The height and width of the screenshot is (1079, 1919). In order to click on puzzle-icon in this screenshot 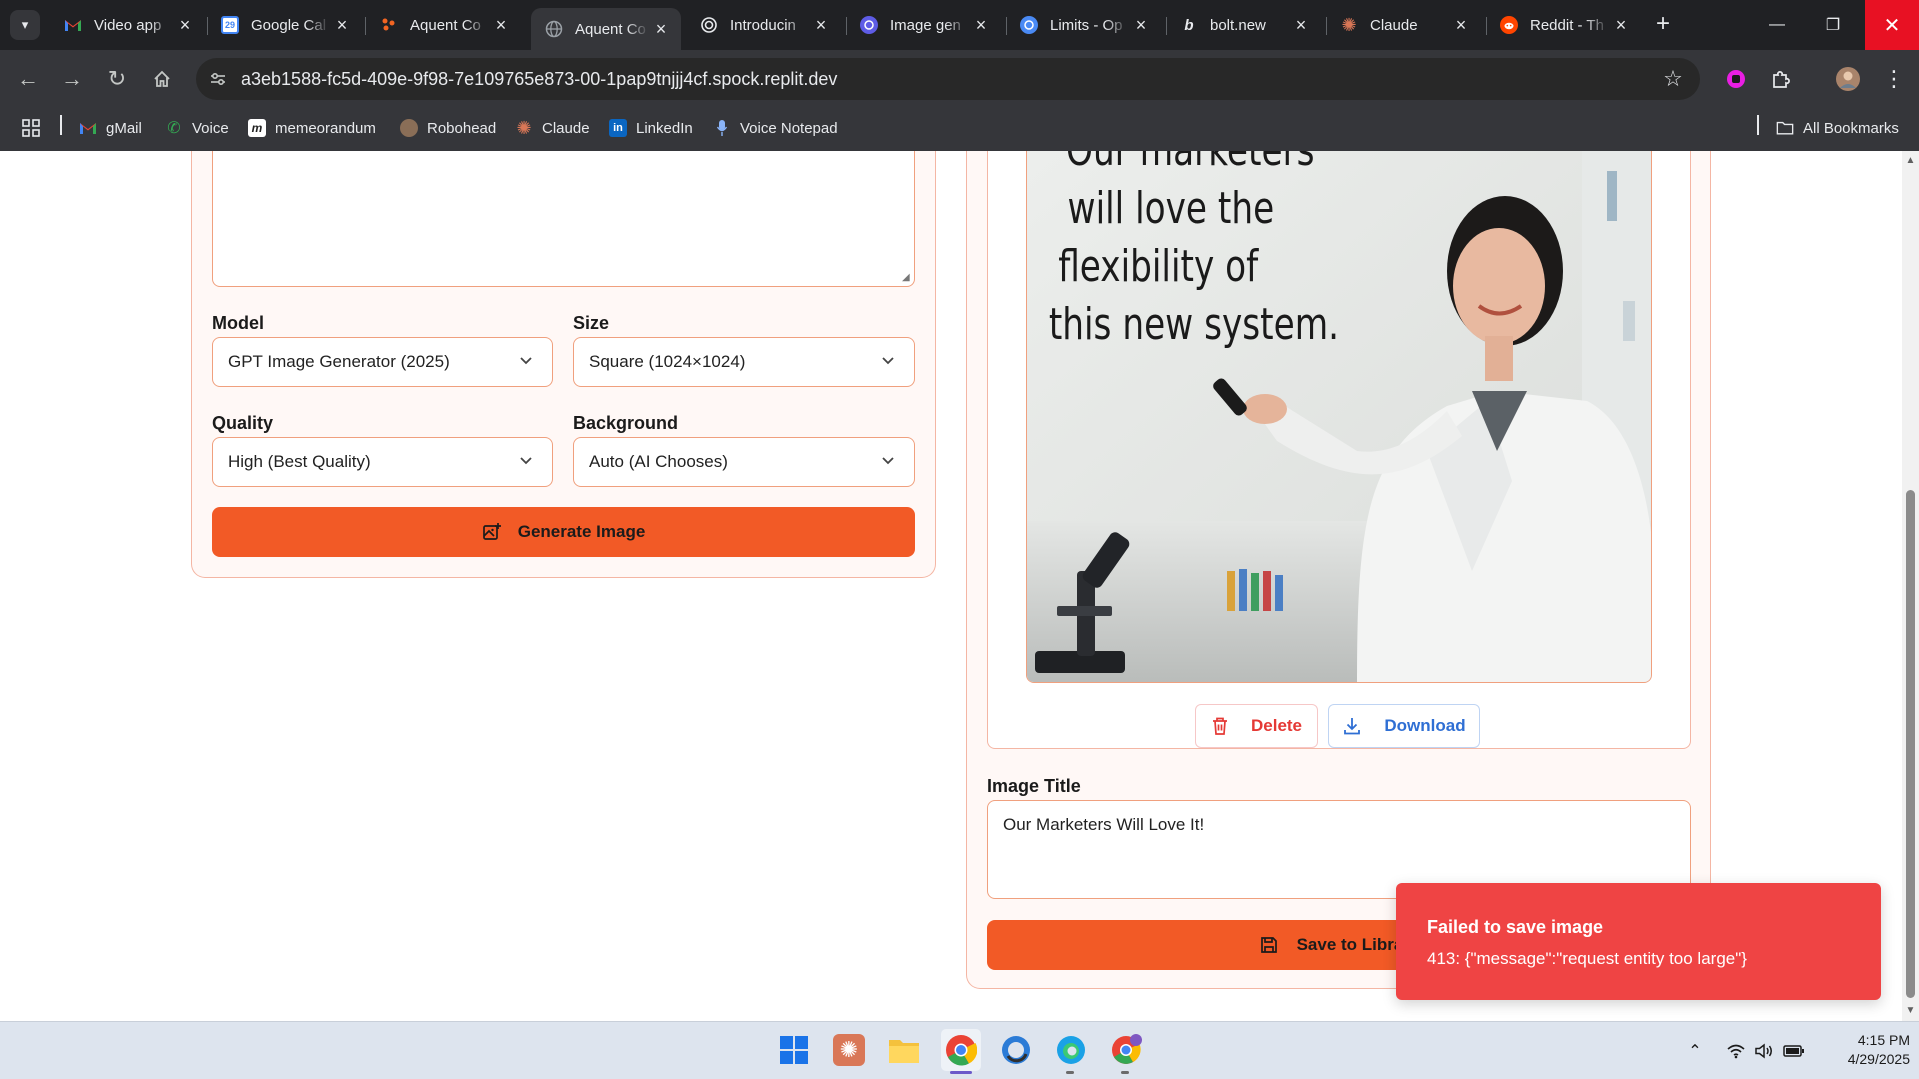, I will do `click(1781, 79)`.